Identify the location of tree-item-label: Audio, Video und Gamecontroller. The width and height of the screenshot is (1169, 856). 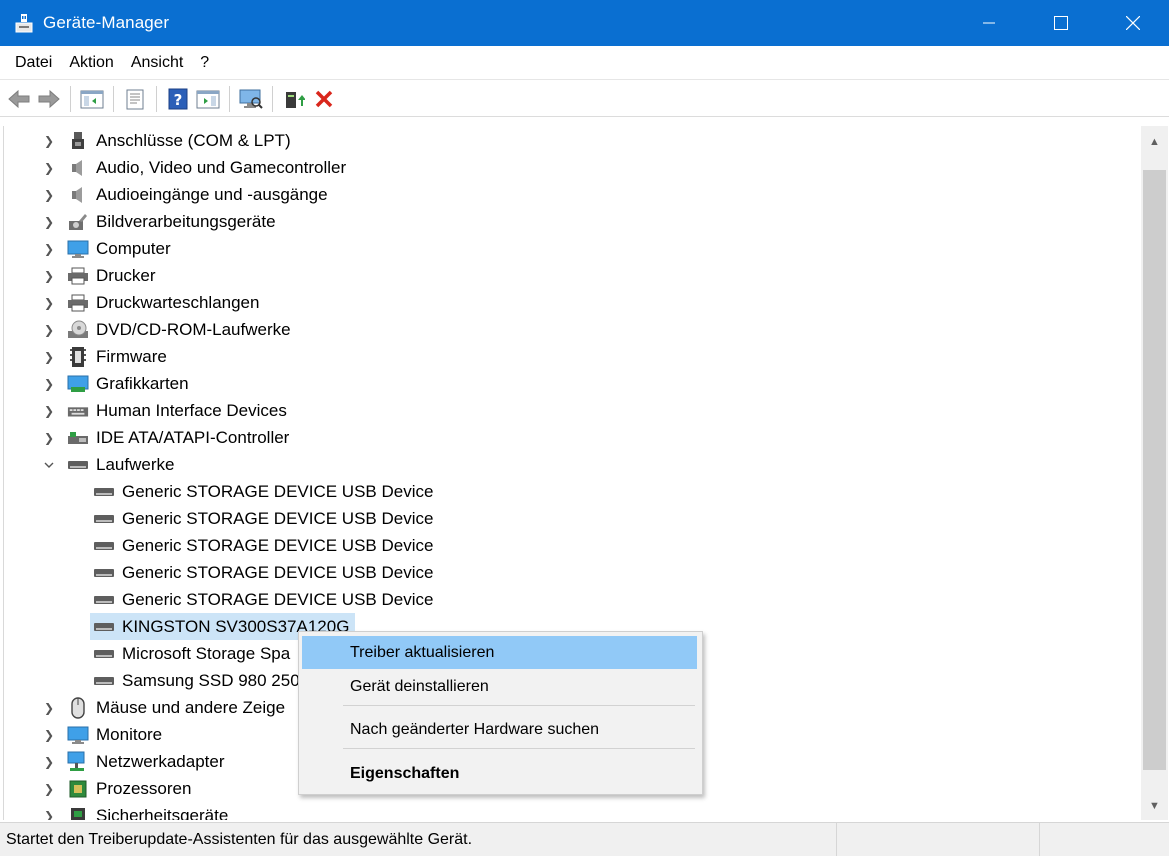
(221, 167).